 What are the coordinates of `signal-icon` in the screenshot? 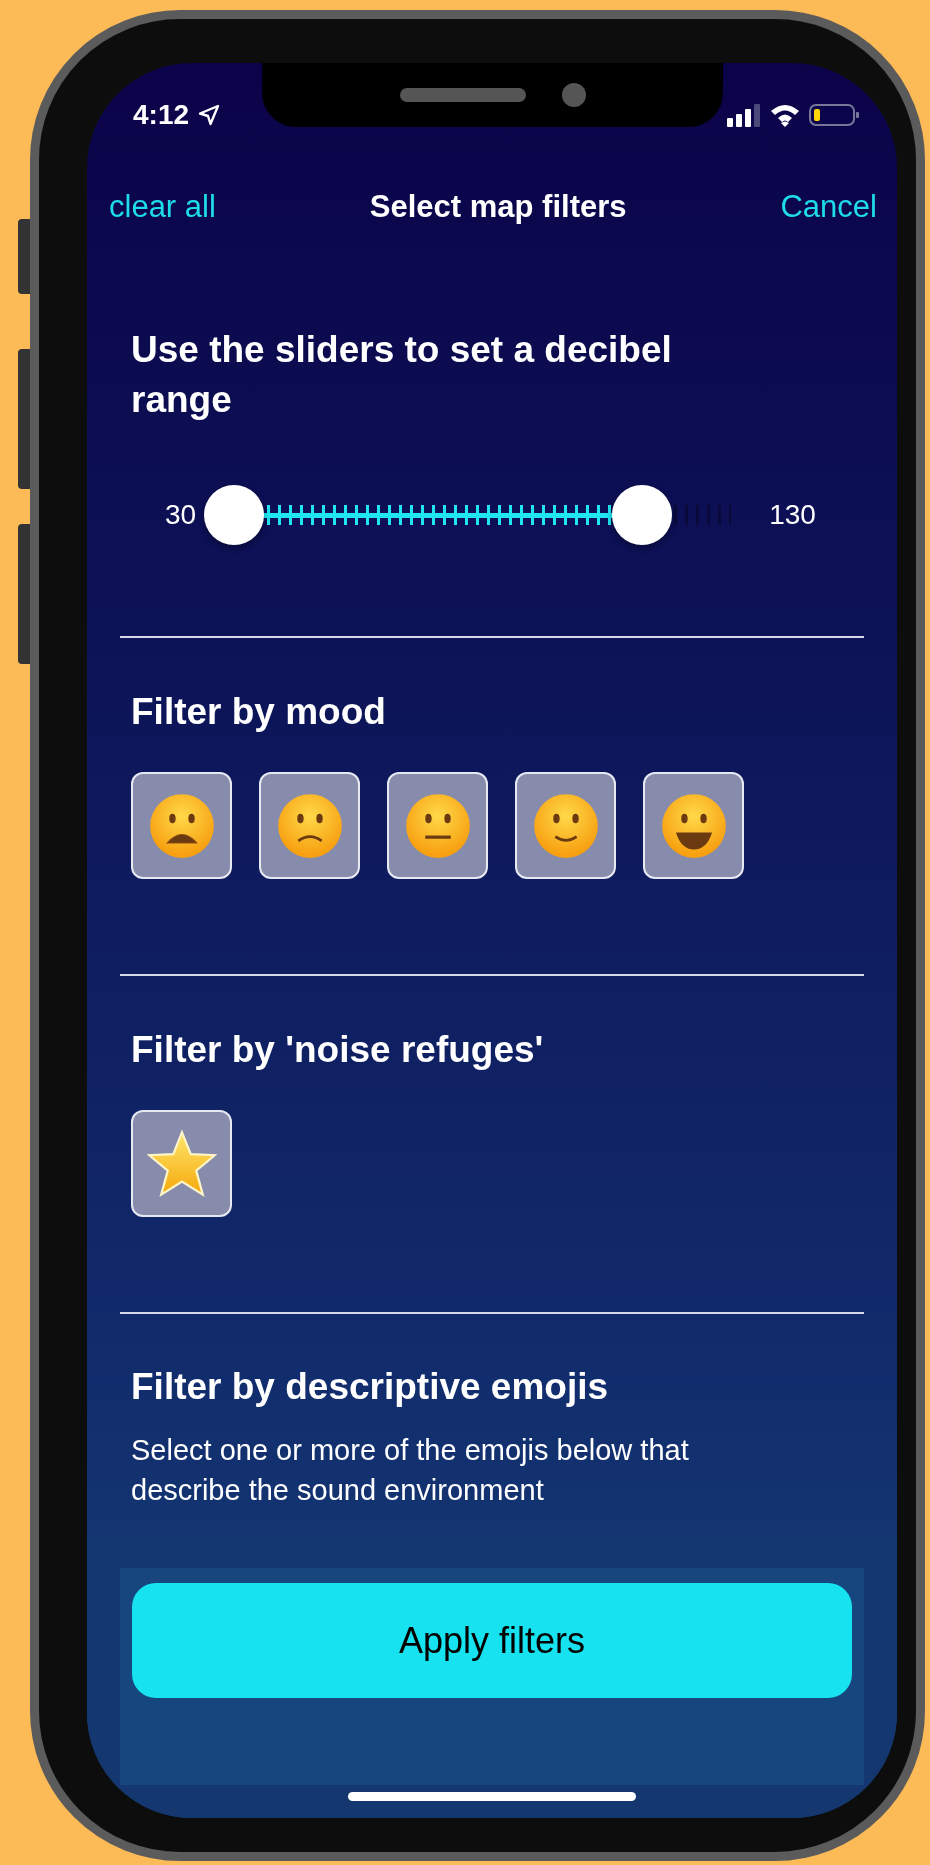 It's located at (744, 115).